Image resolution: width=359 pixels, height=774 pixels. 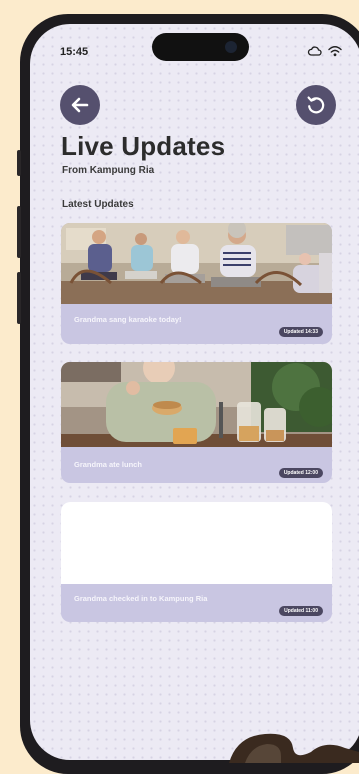 I want to click on camera-lens, so click(x=231, y=47).